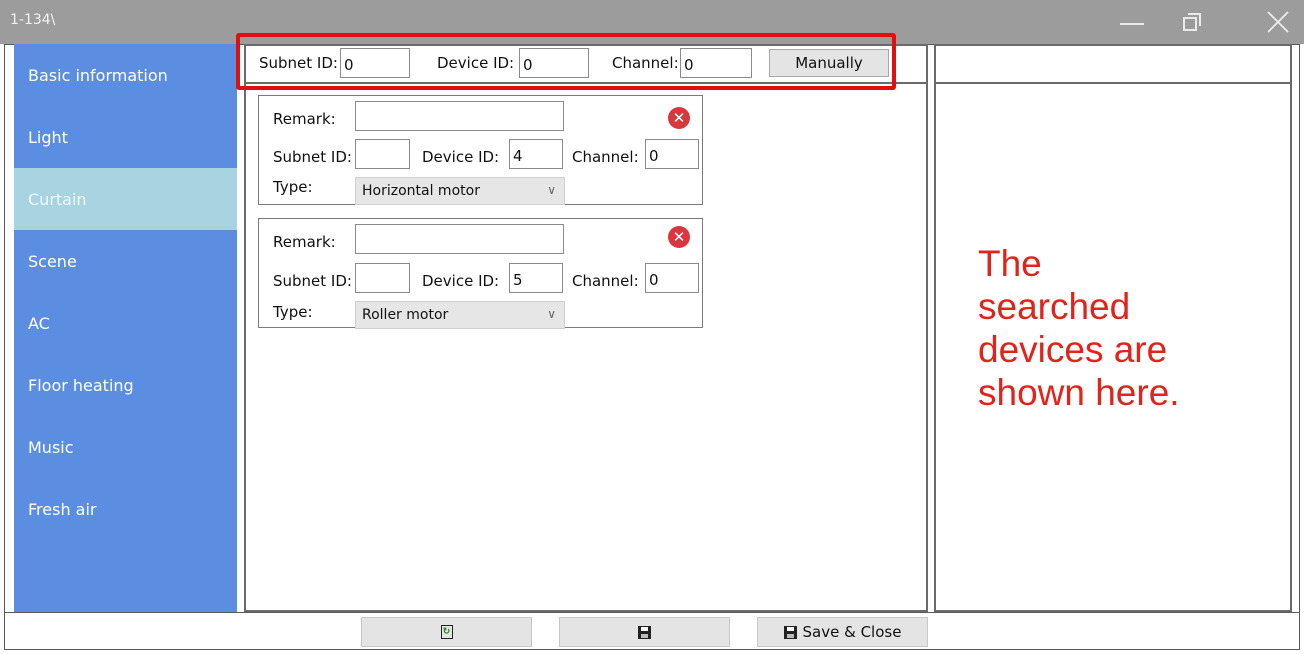  I want to click on sidebar-item-scene: Scene, so click(125, 261).